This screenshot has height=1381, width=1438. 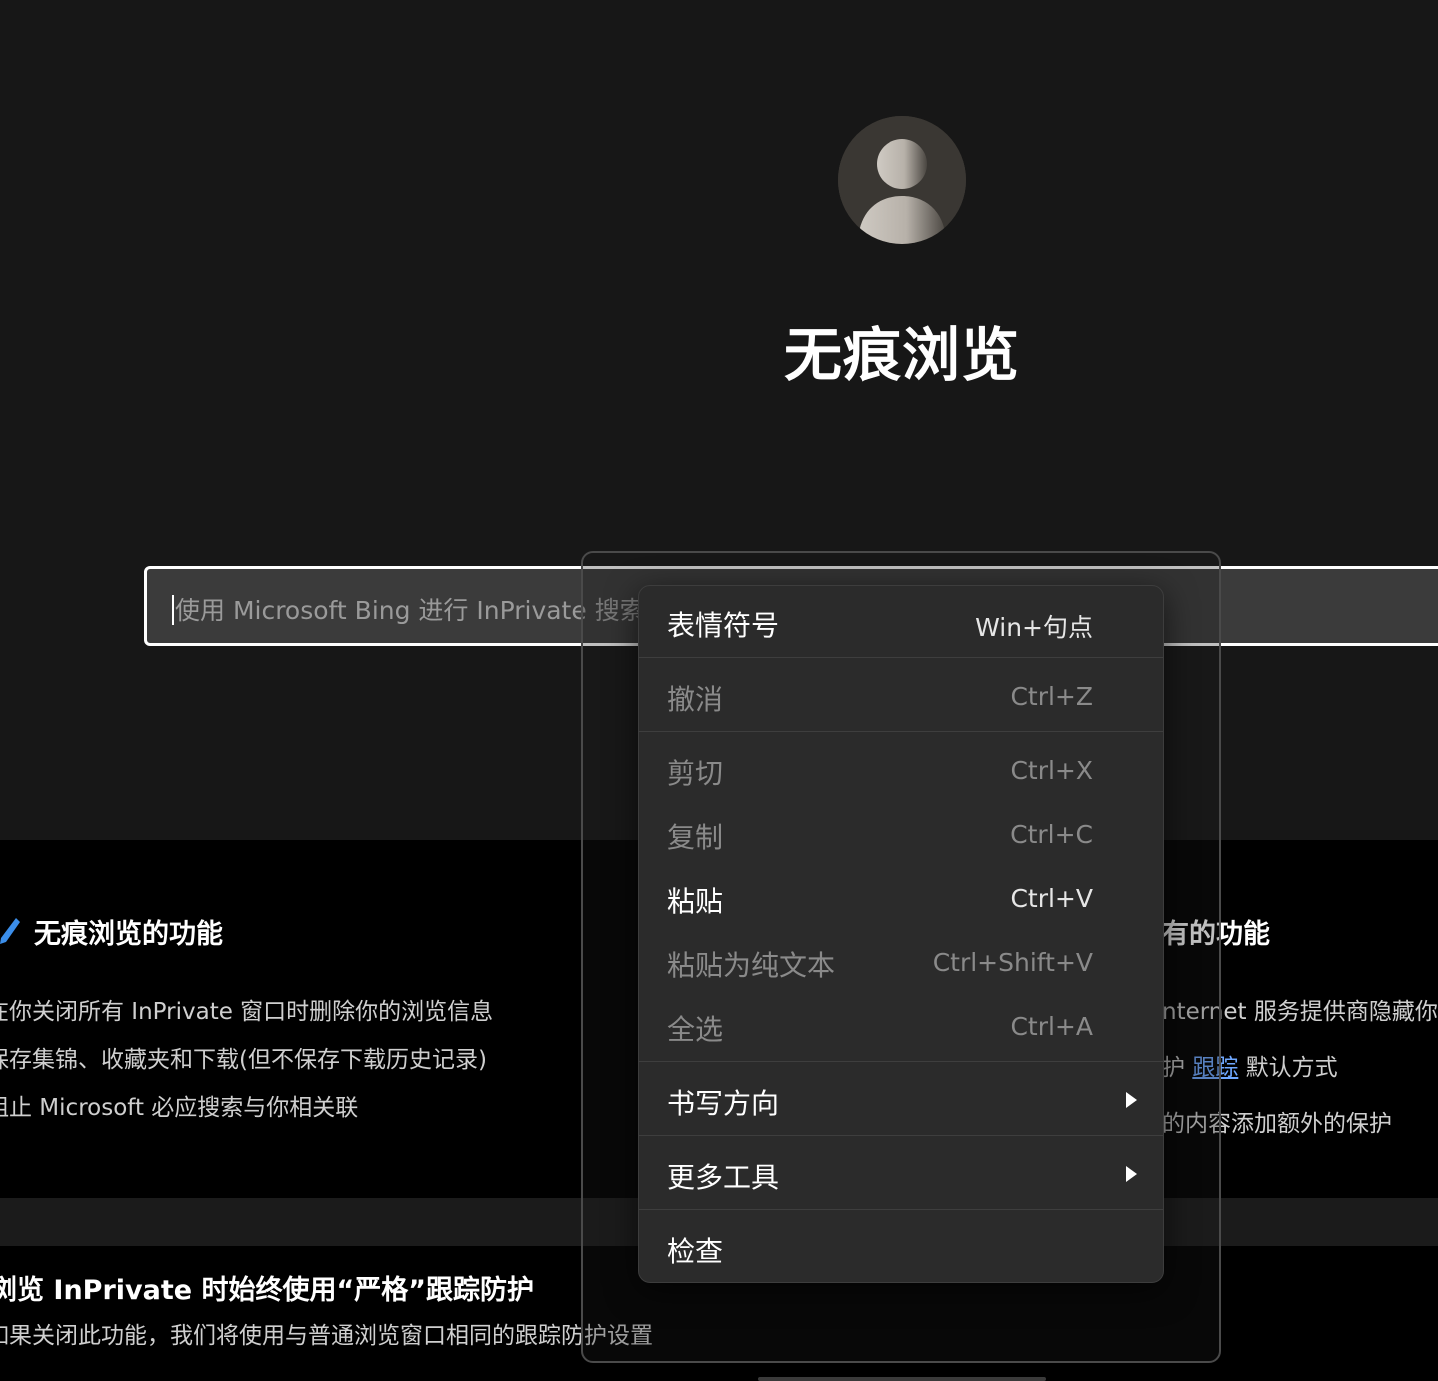 I want to click on menu-item-writing-direction: 书写方向, so click(x=901, y=1100).